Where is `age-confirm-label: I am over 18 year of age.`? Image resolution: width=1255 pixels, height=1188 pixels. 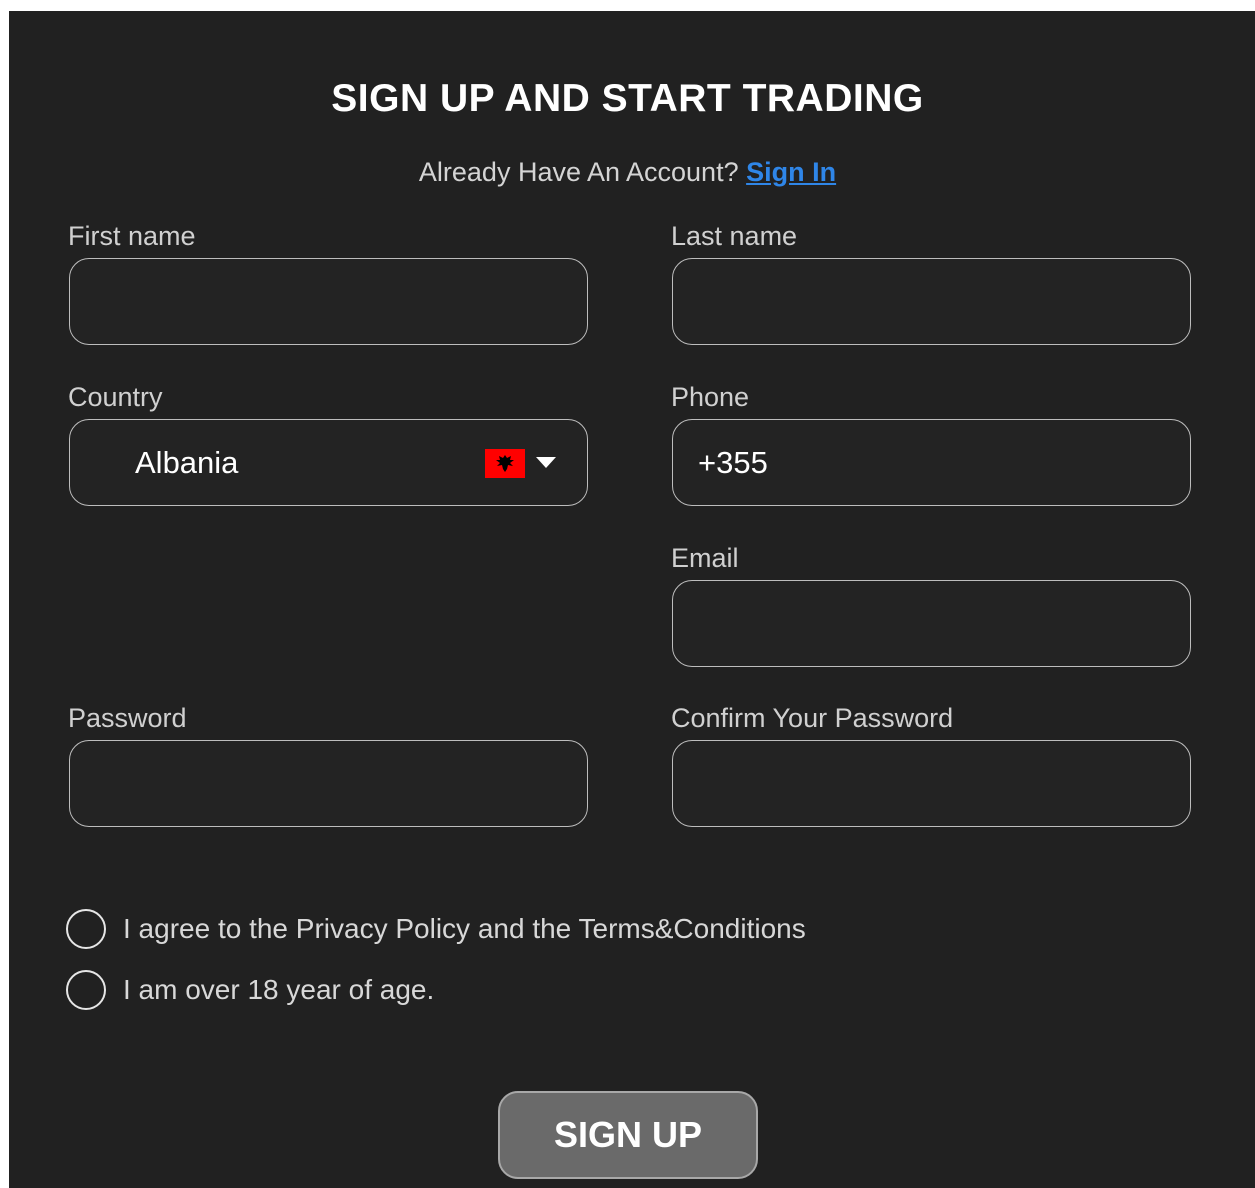
age-confirm-label: I am over 18 year of age. is located at coordinates (279, 989).